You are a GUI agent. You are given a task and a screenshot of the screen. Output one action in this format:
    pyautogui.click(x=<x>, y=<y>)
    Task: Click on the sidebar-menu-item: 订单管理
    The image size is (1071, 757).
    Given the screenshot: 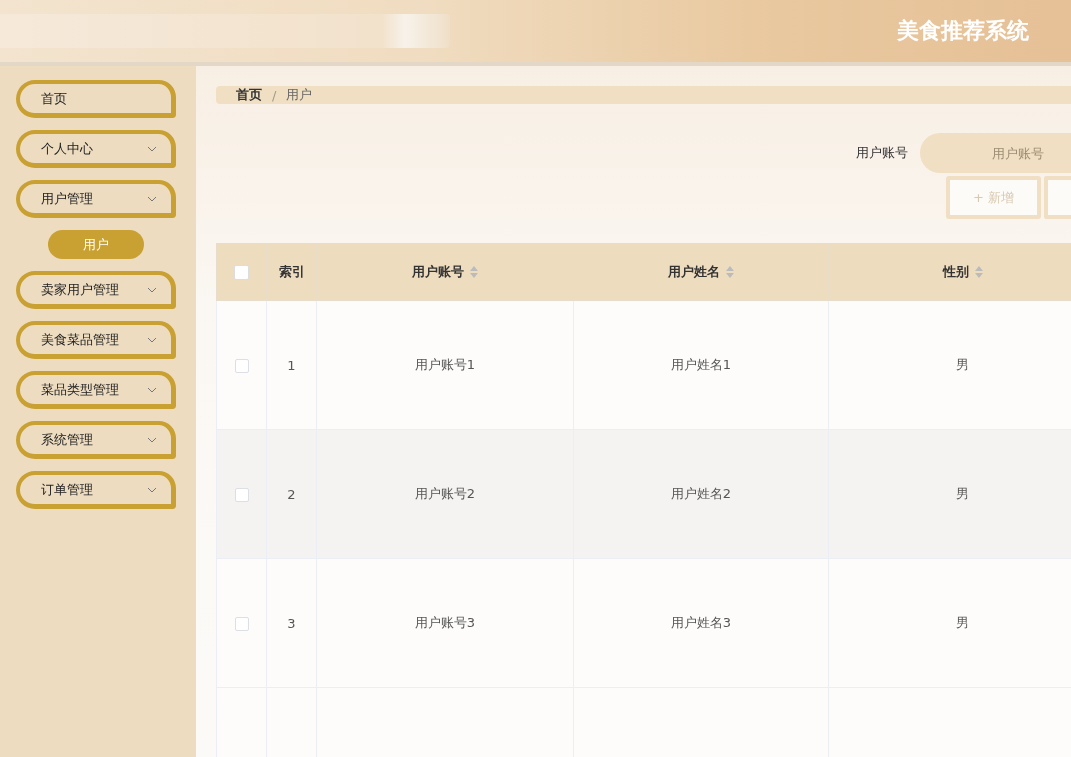 What is the action you would take?
    pyautogui.click(x=96, y=490)
    